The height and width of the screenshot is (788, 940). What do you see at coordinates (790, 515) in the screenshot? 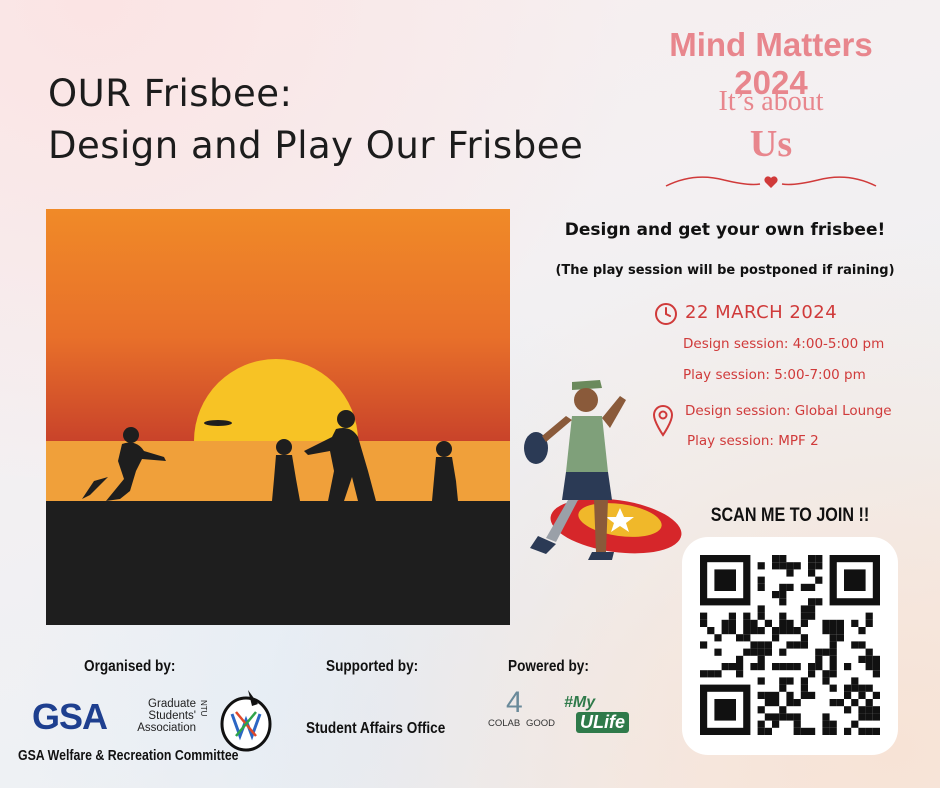
I see `scan-cta: SCAN ME TO JOIN !!` at bounding box center [790, 515].